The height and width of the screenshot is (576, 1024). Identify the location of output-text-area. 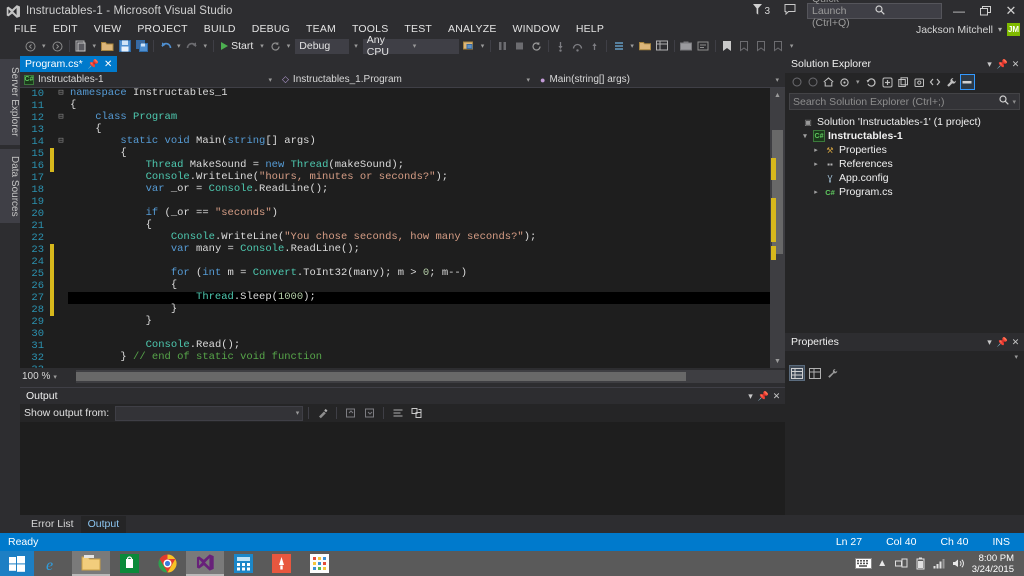
(402, 468).